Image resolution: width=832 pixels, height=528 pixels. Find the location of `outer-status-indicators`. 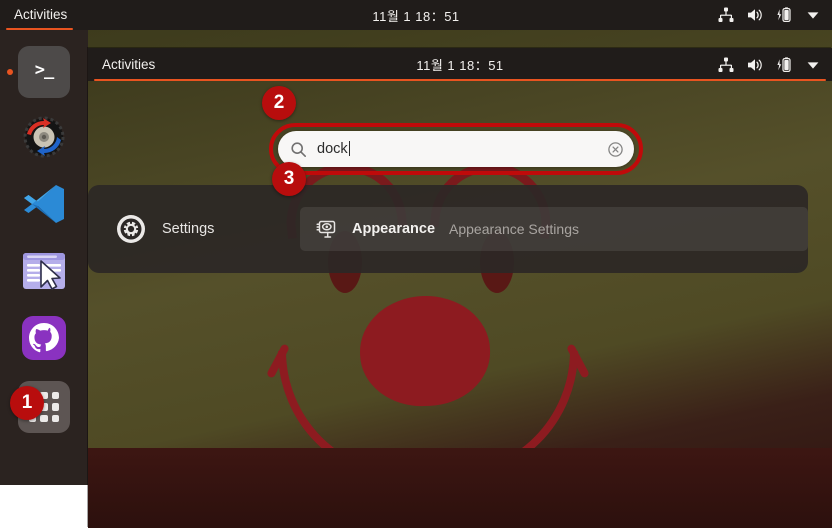

outer-status-indicators is located at coordinates (769, 15).